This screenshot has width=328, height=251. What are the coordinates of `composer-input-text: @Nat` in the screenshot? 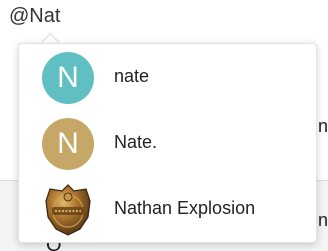 It's located at (34, 16).